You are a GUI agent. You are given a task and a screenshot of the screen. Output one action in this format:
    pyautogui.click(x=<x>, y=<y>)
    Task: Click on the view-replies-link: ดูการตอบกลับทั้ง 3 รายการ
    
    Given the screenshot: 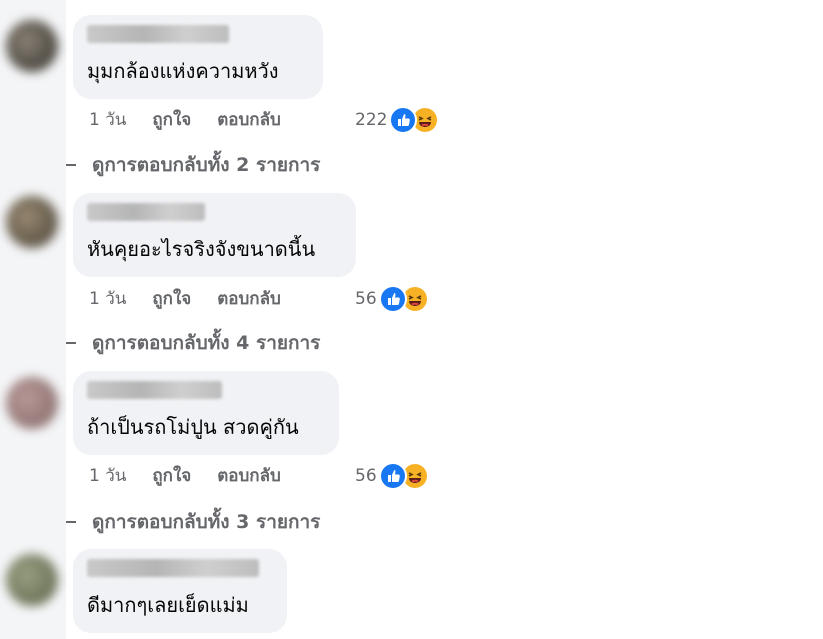 What is the action you would take?
    pyautogui.click(x=193, y=522)
    